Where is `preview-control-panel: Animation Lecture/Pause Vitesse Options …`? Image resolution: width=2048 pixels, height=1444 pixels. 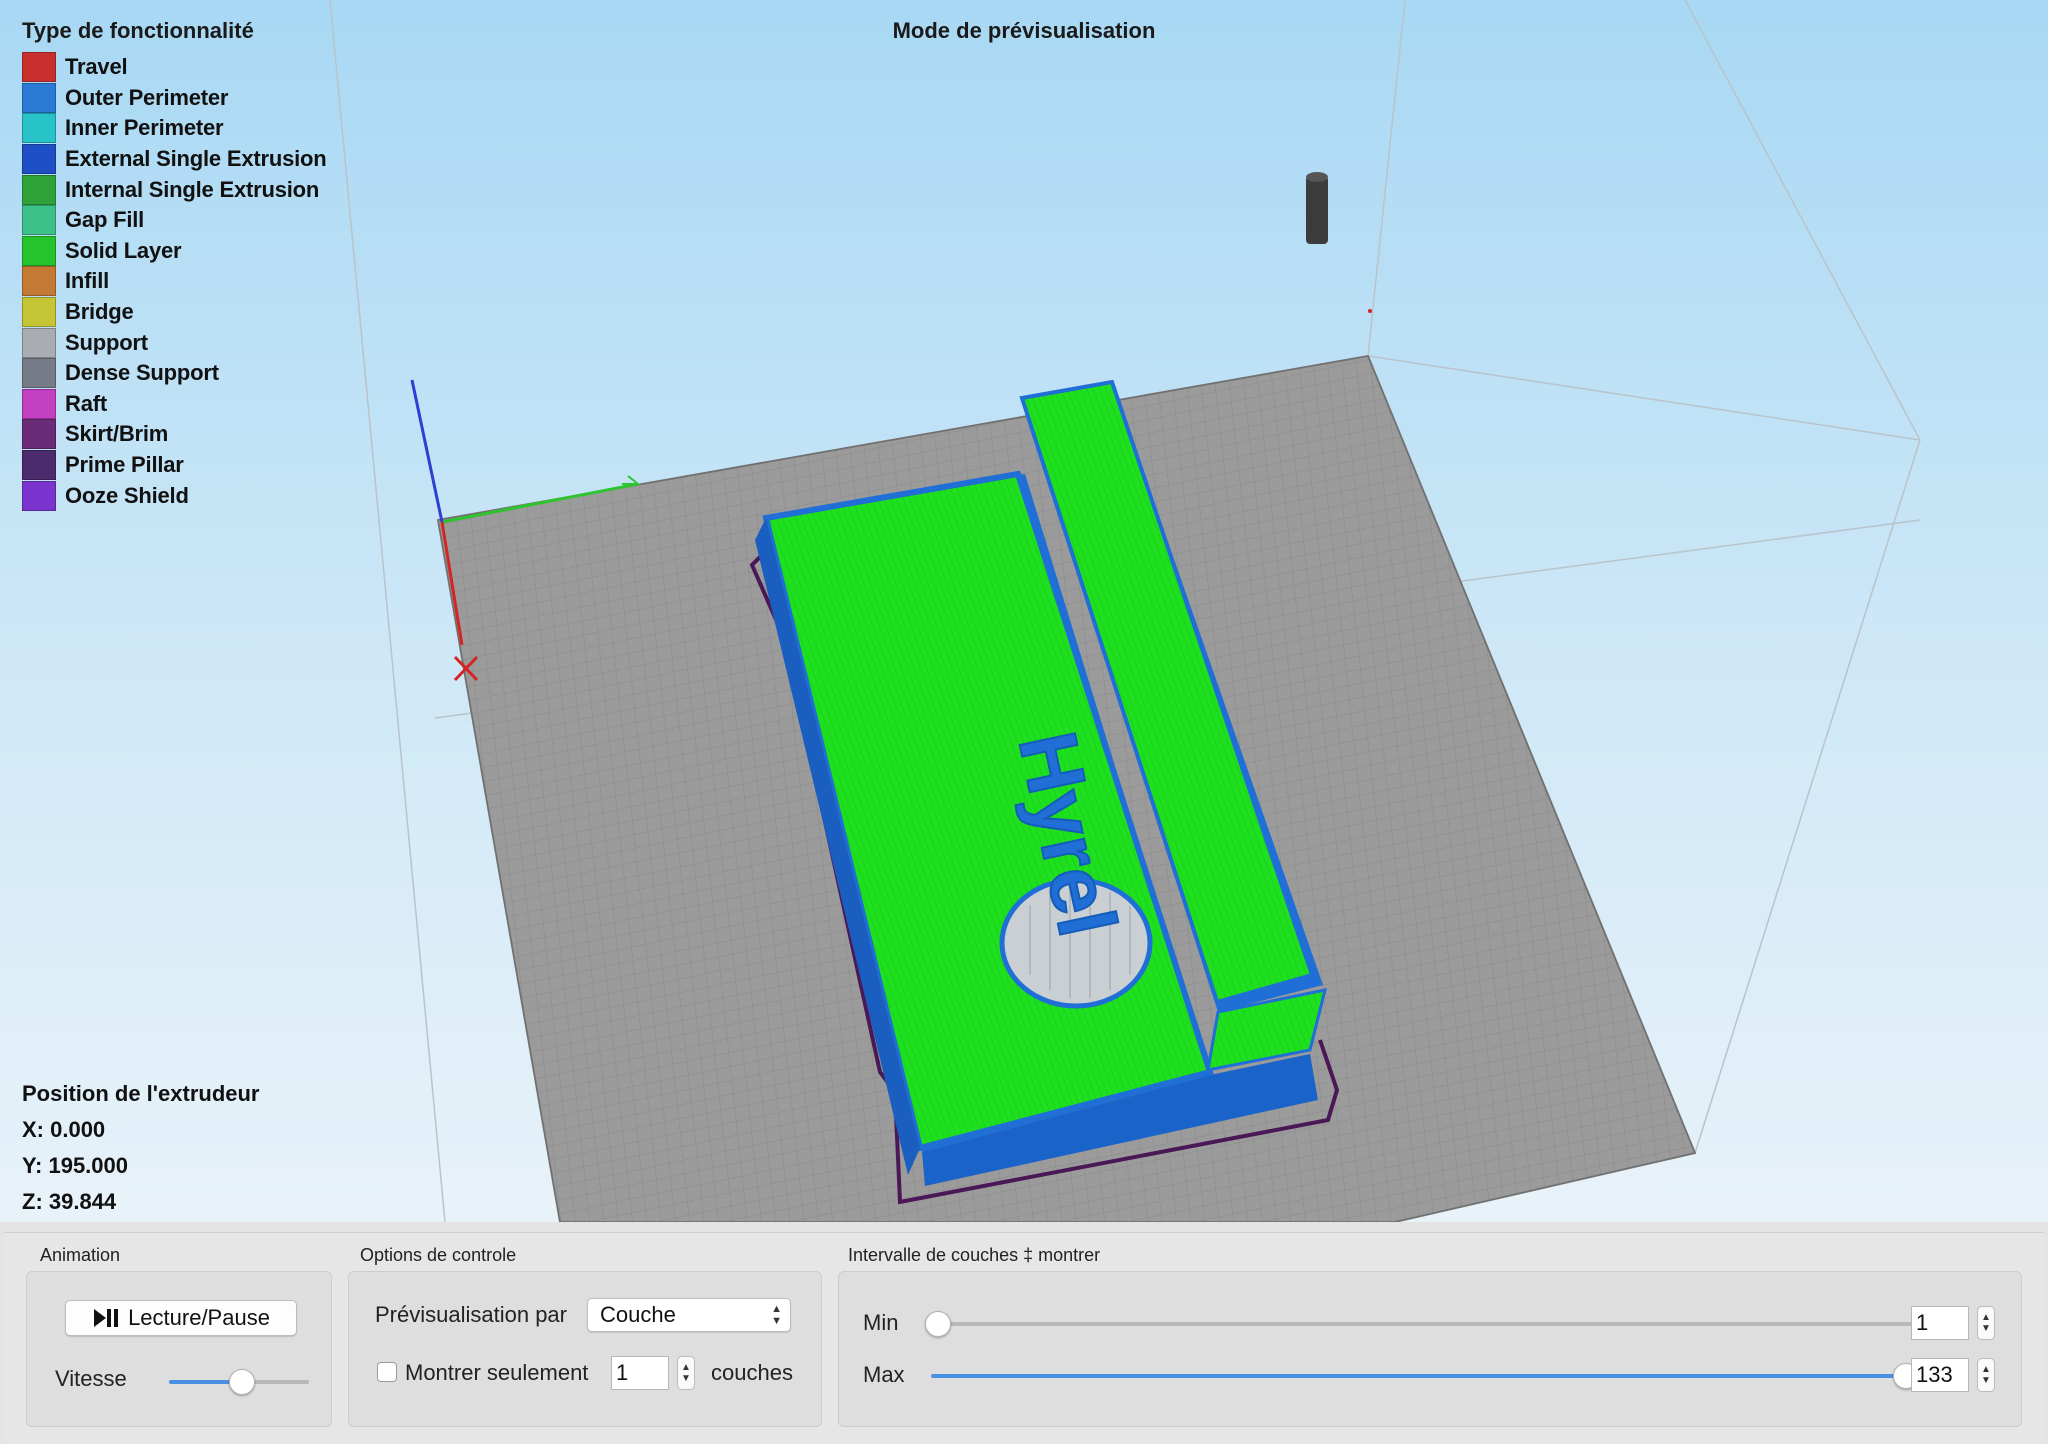 preview-control-panel: Animation Lecture/Pause Vitesse Options … is located at coordinates (1024, 1338).